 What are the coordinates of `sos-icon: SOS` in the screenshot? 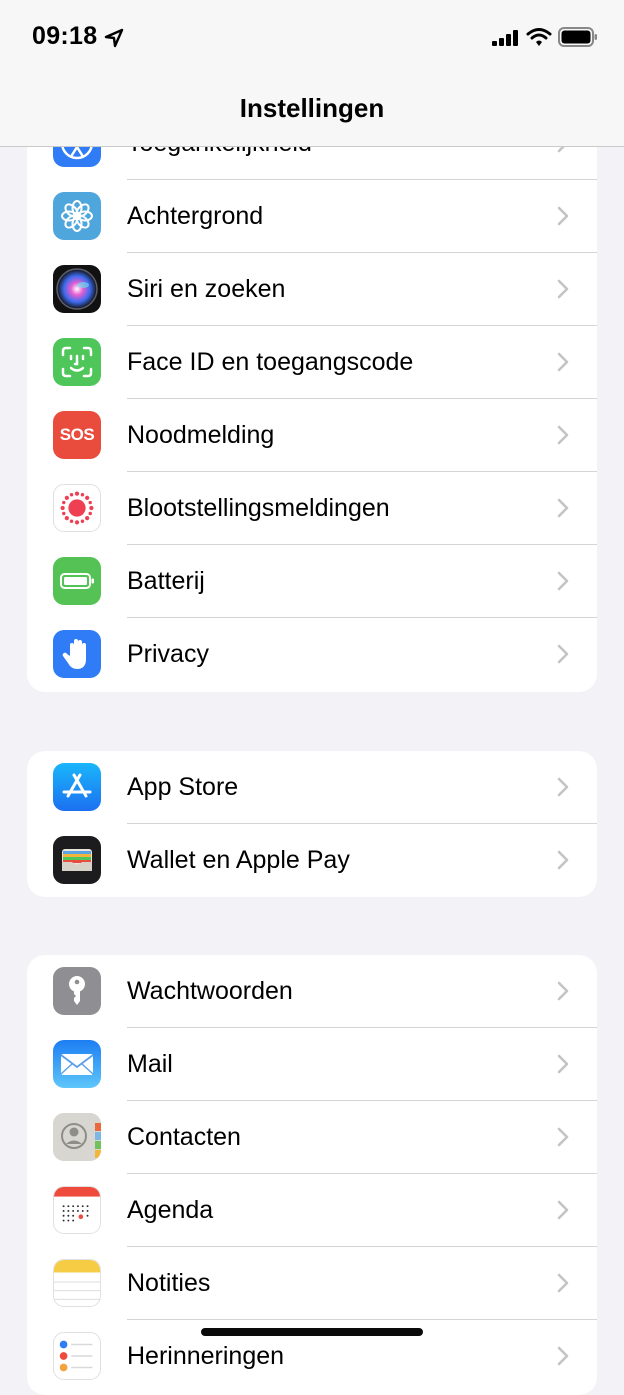 It's located at (77, 435).